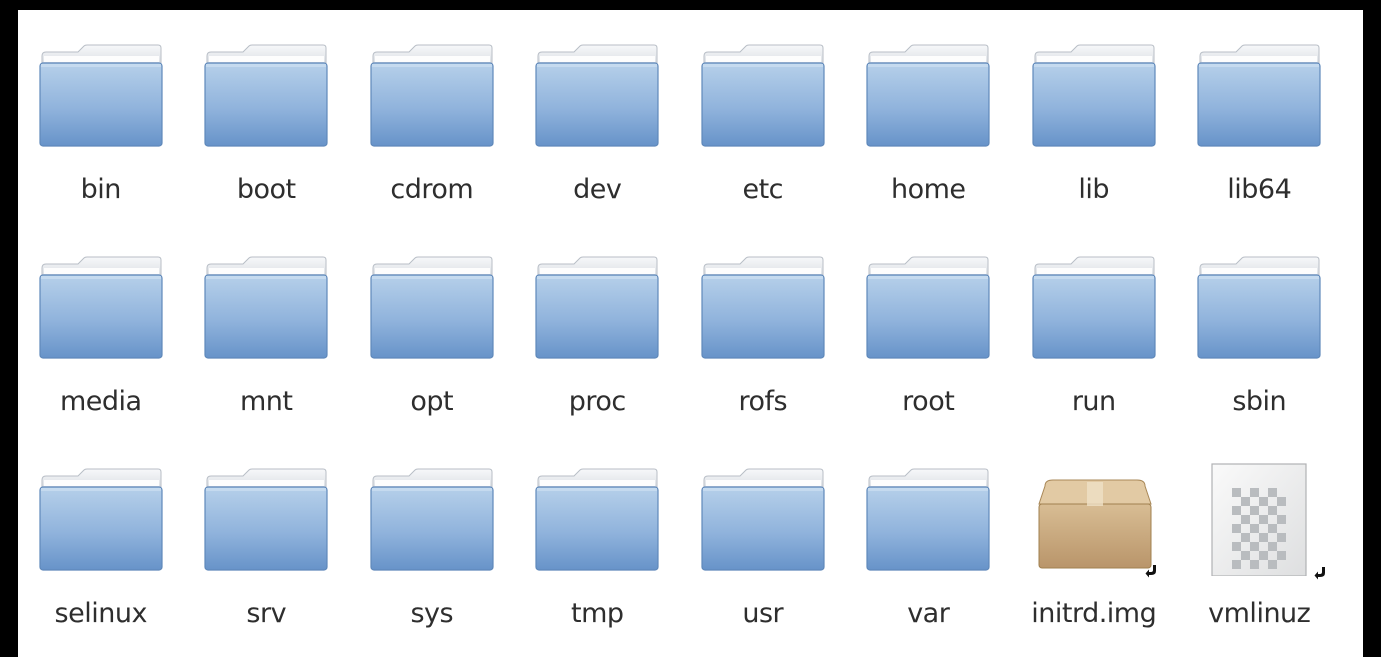 This screenshot has height=657, width=1381. Describe the element at coordinates (928, 189) in the screenshot. I see `item-label: home` at that location.